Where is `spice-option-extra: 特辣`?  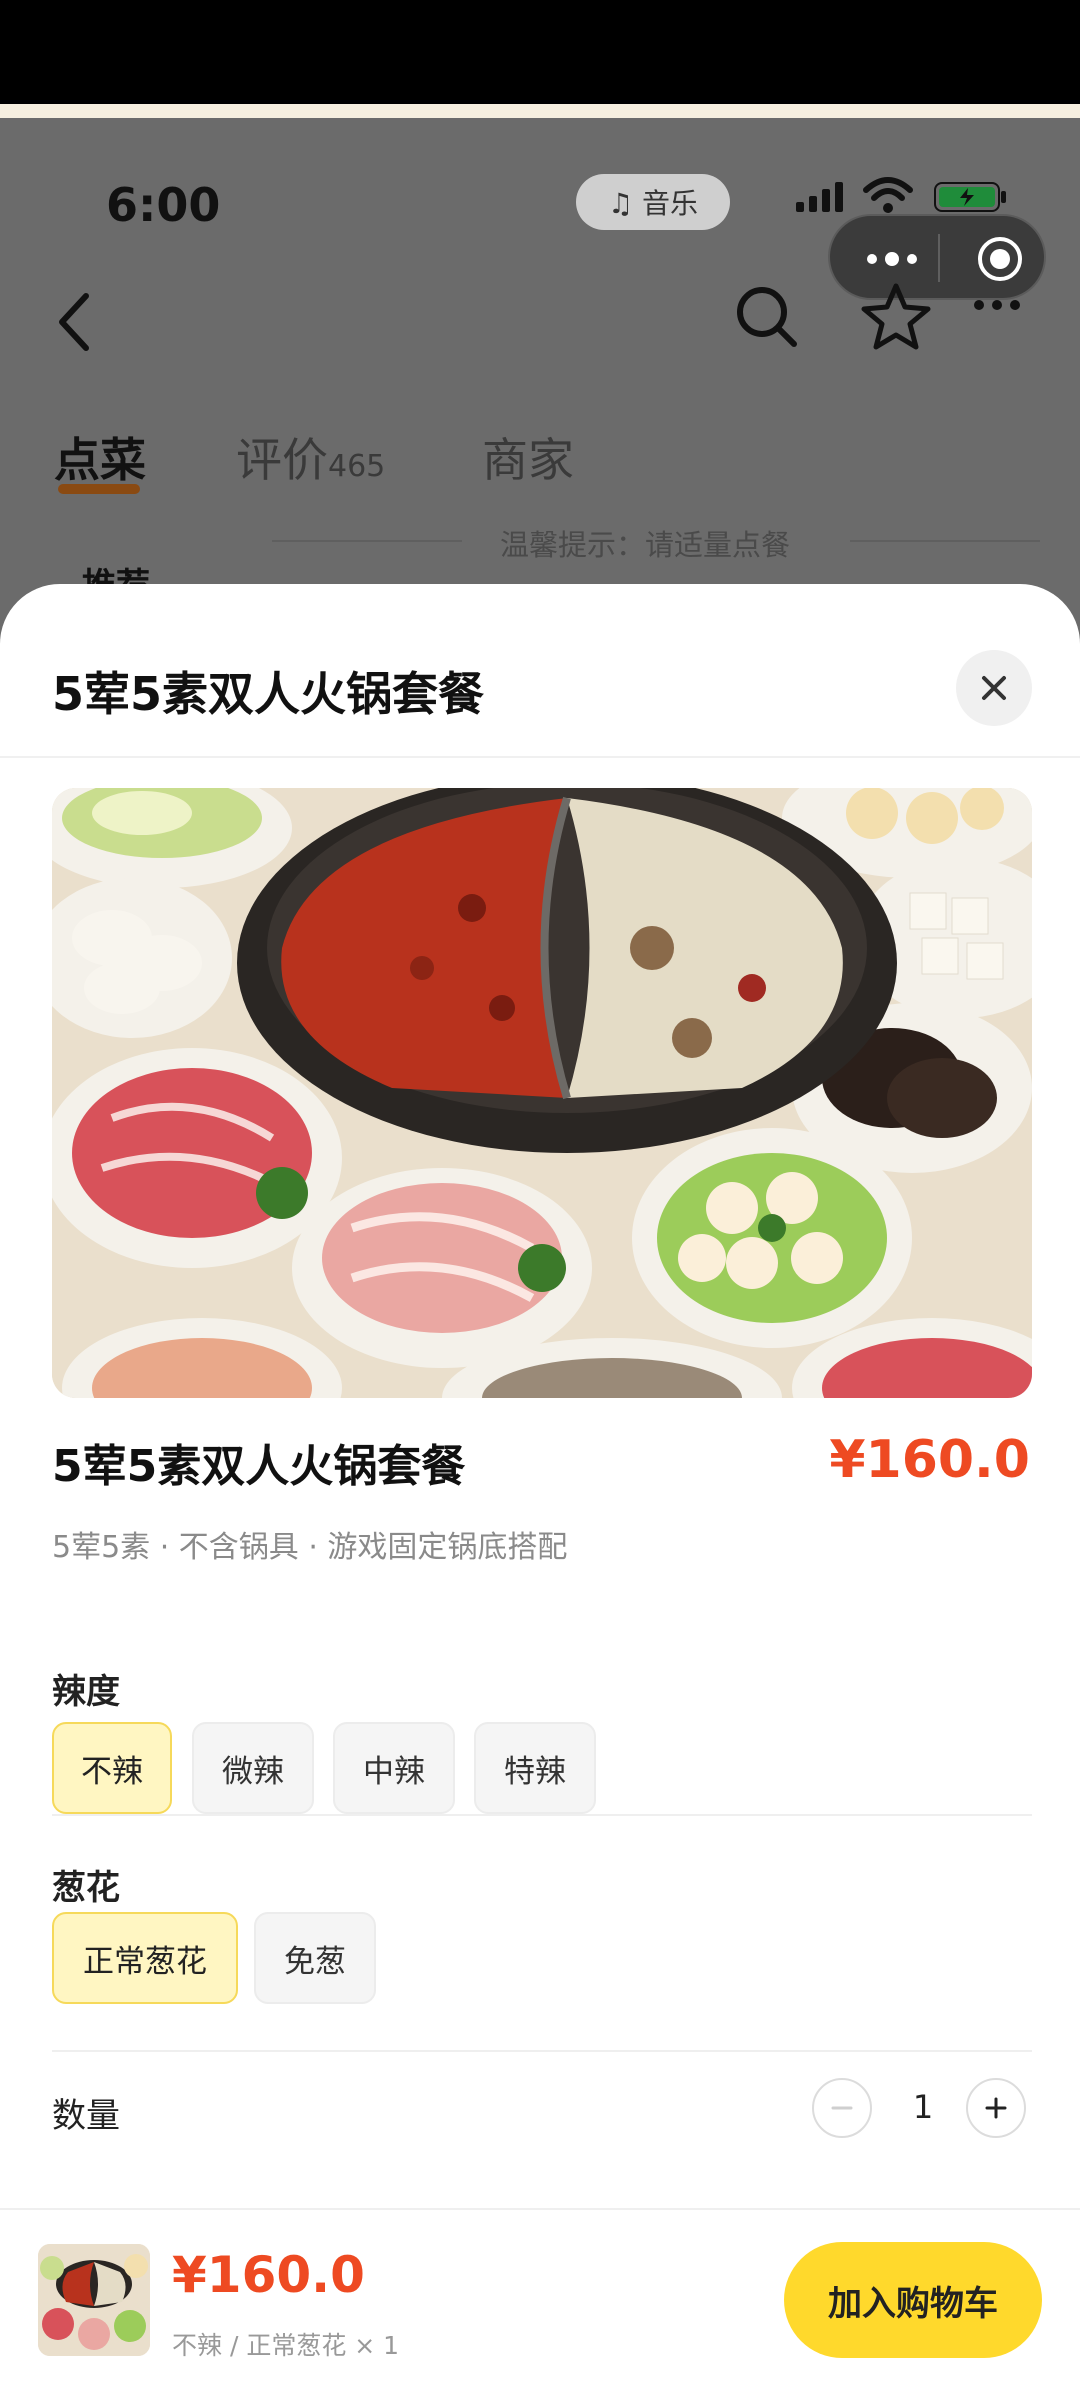
spice-option-extra: 特辣 is located at coordinates (535, 1768).